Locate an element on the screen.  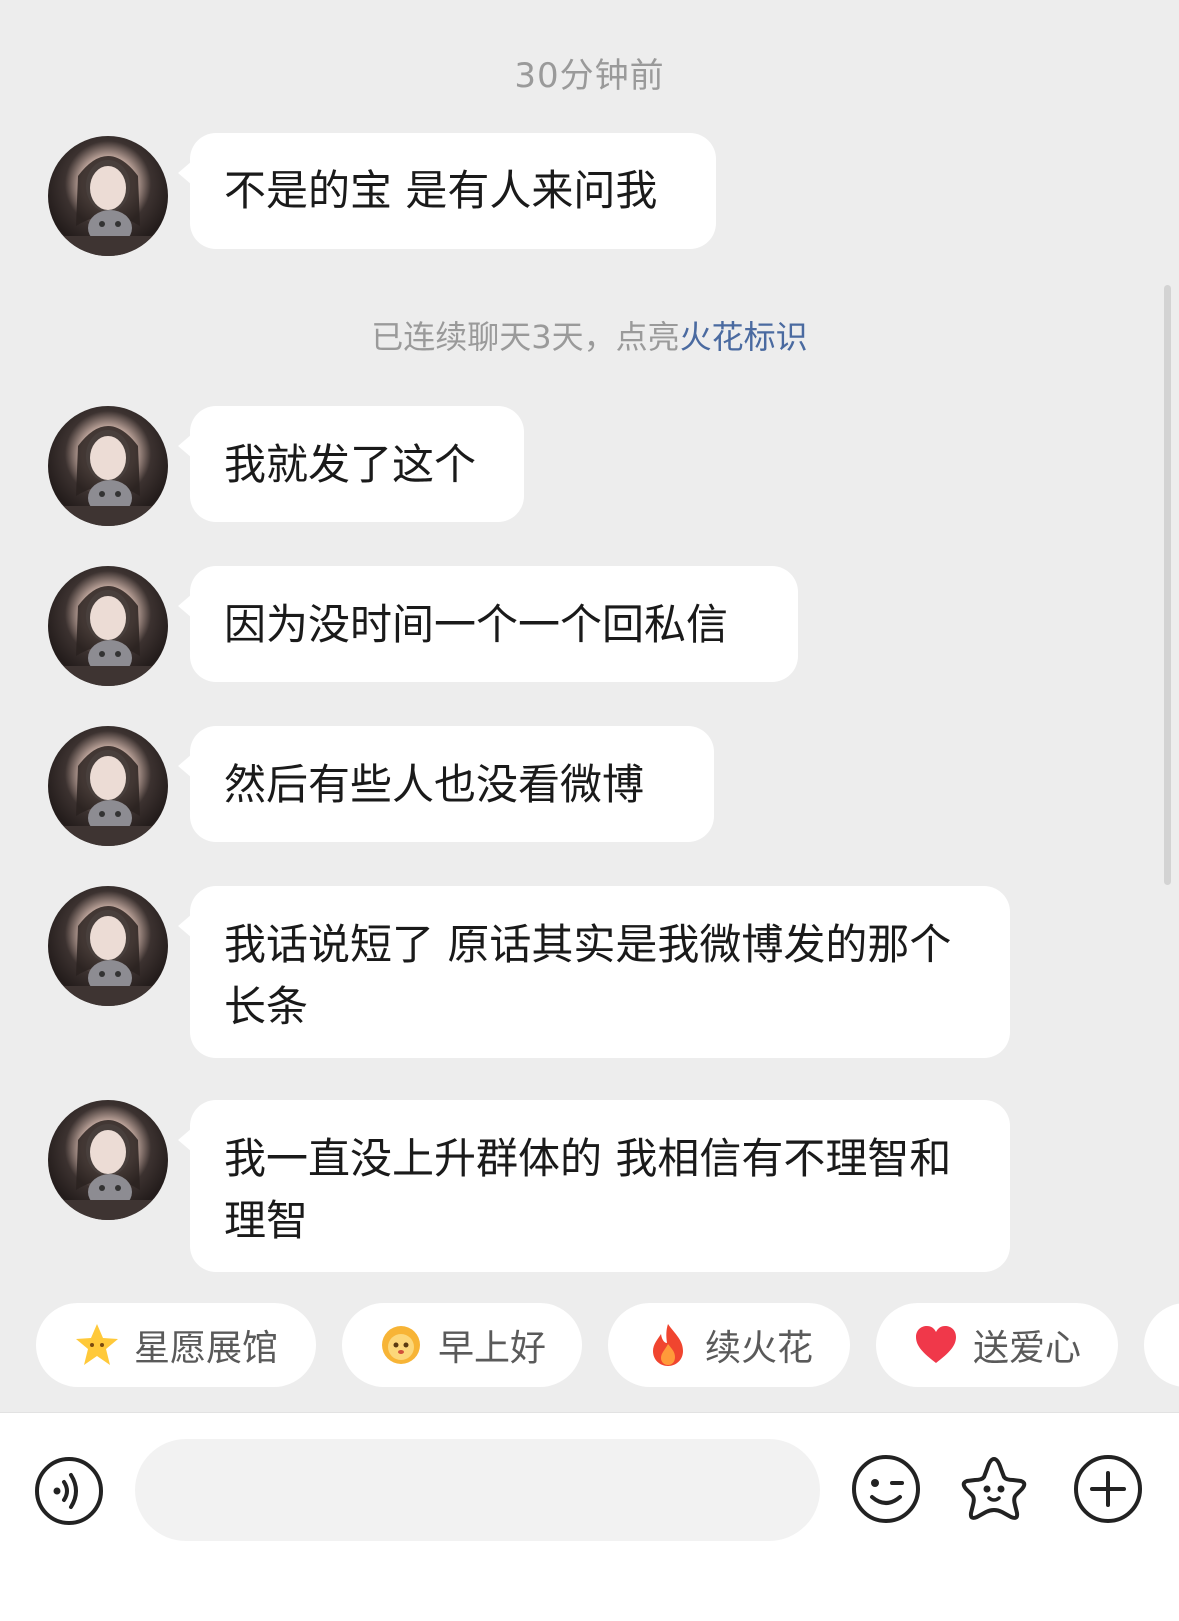
emoji-button is located at coordinates (886, 1489).